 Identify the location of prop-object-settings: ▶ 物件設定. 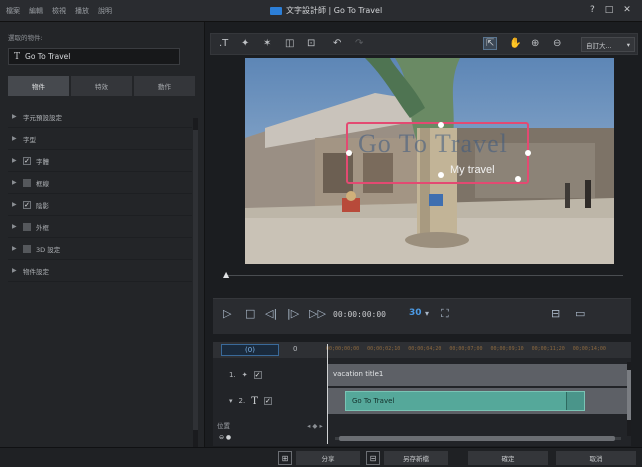
(100, 271).